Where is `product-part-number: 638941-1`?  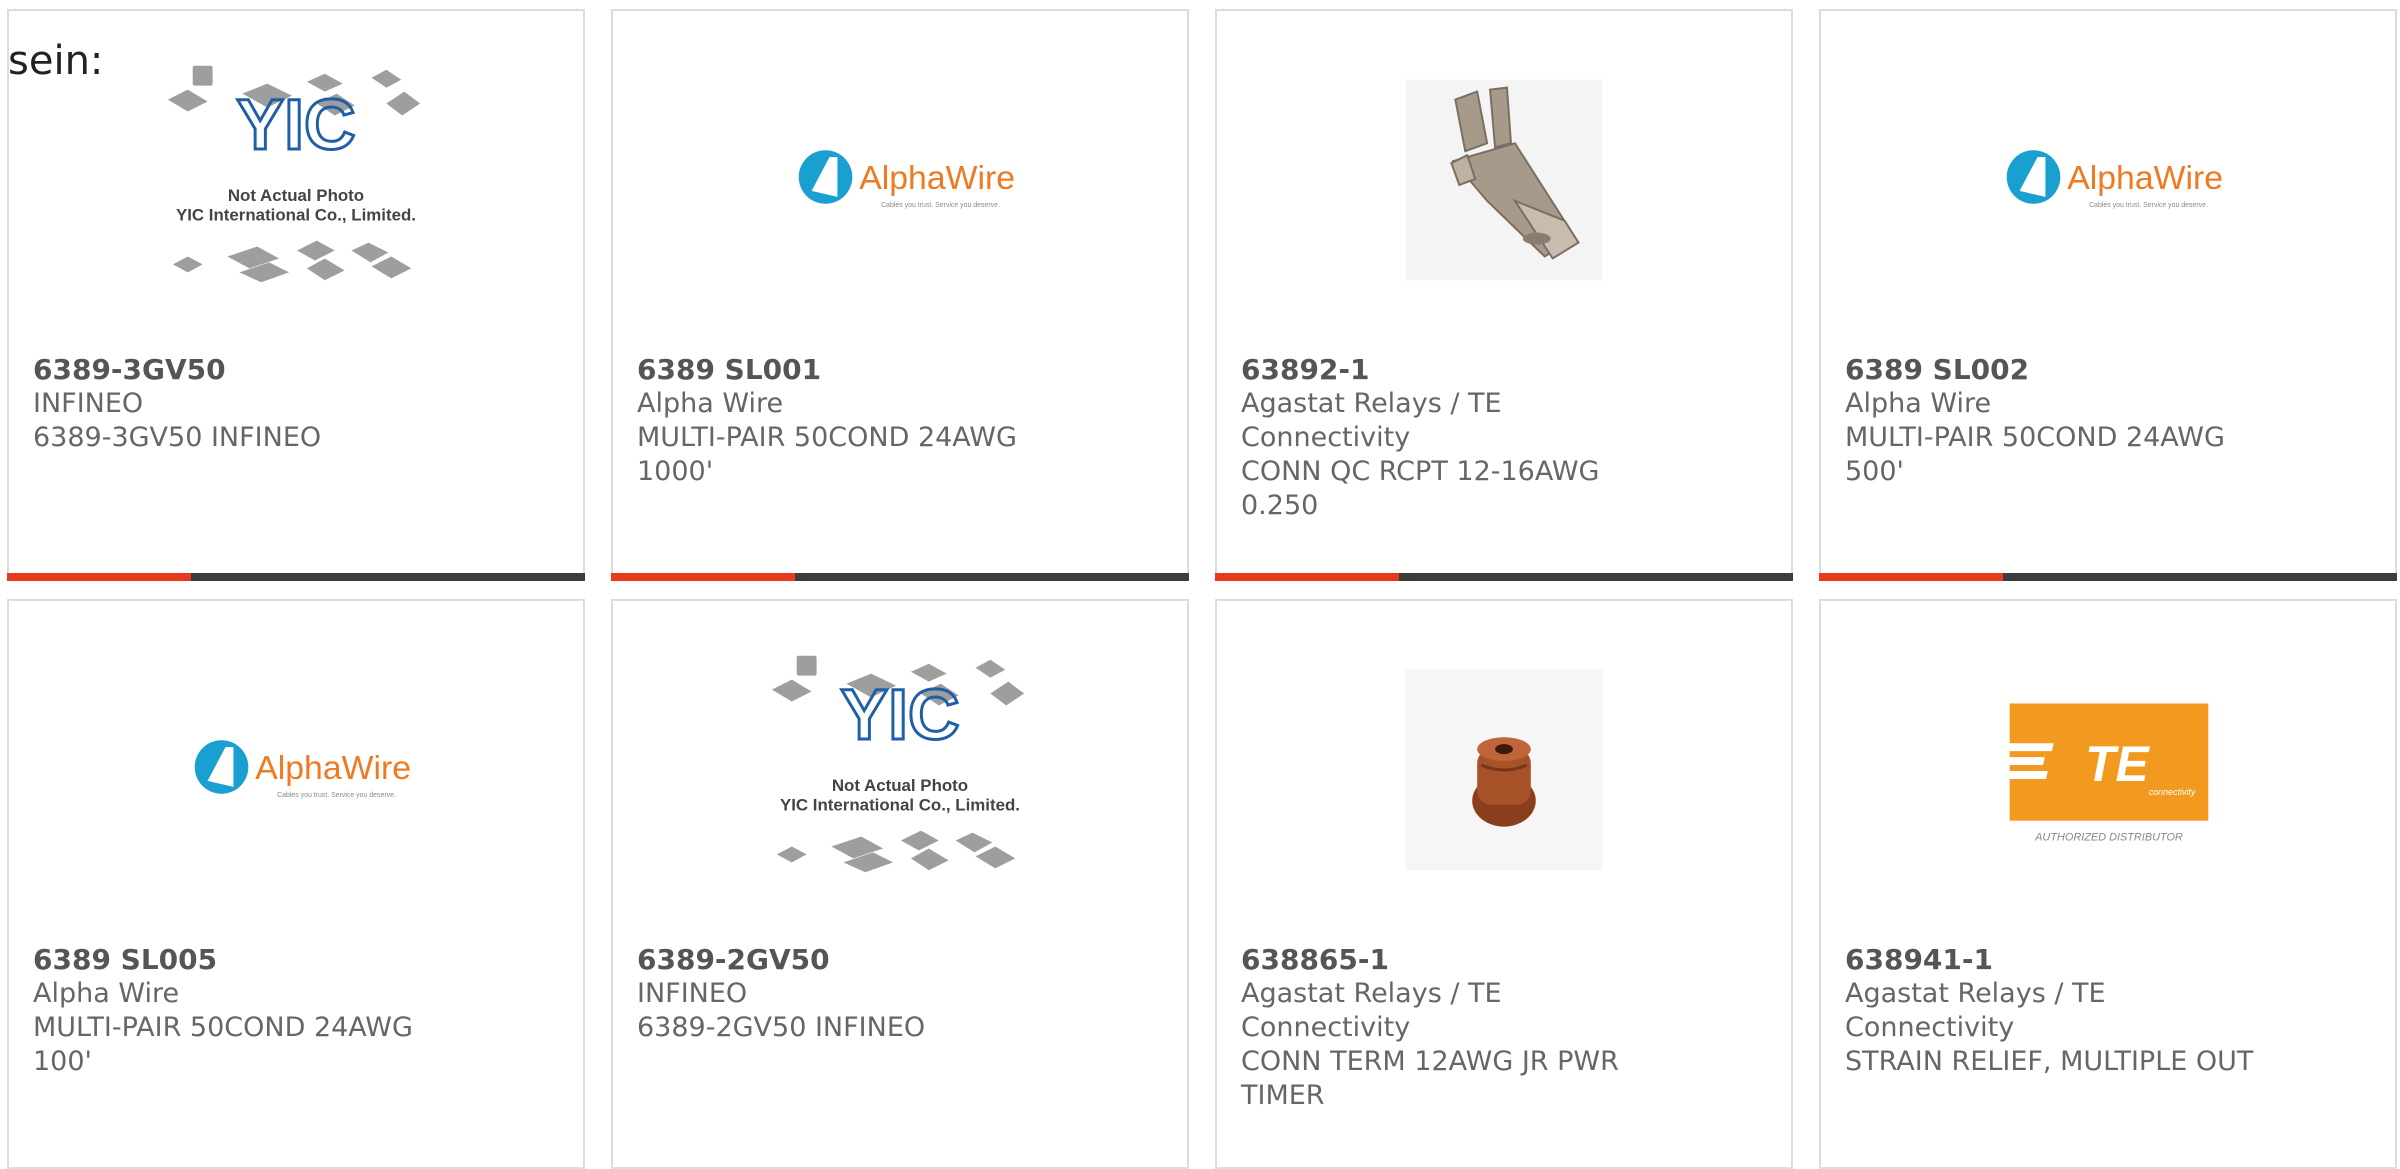
product-part-number: 638941-1 is located at coordinates (2108, 960).